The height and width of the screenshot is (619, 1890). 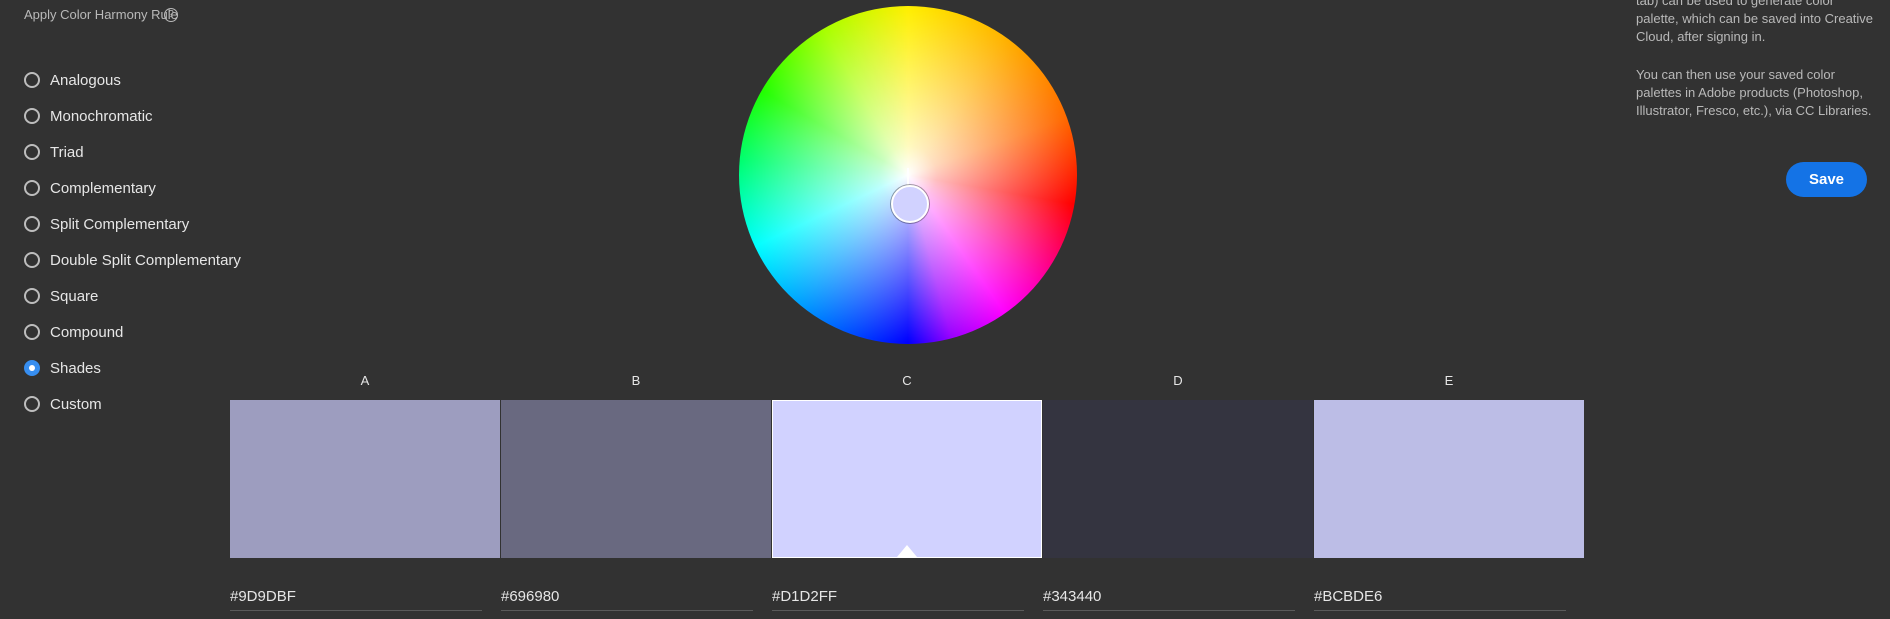 What do you see at coordinates (103, 188) in the screenshot?
I see `rule-label: Complementary` at bounding box center [103, 188].